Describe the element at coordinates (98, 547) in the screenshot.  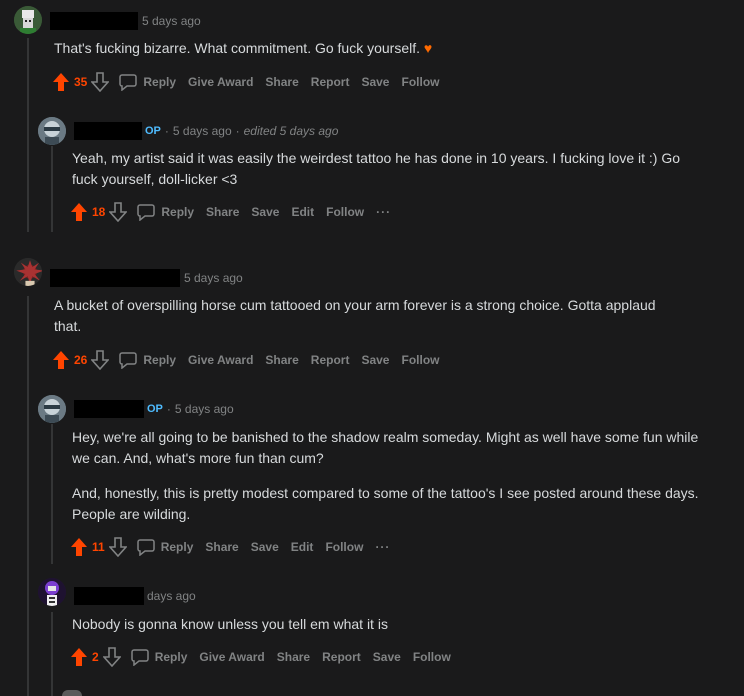
I see `vote-control: 11` at that location.